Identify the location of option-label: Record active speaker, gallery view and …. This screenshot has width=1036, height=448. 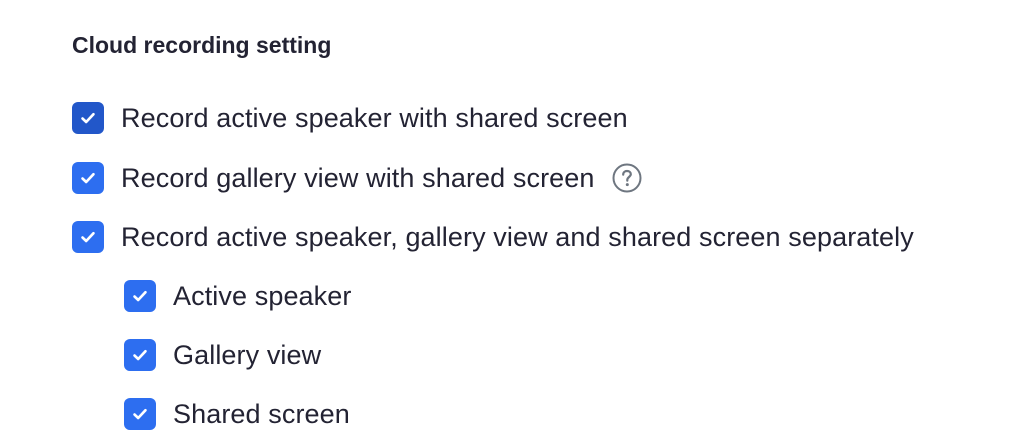
(517, 237).